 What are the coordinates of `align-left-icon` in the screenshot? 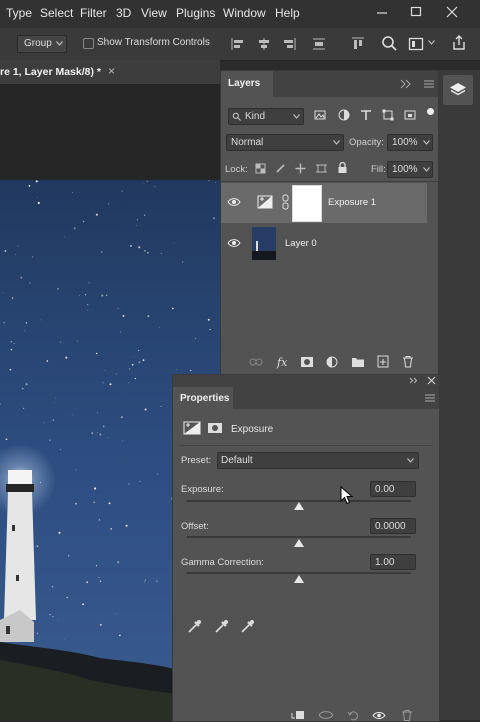 It's located at (238, 44).